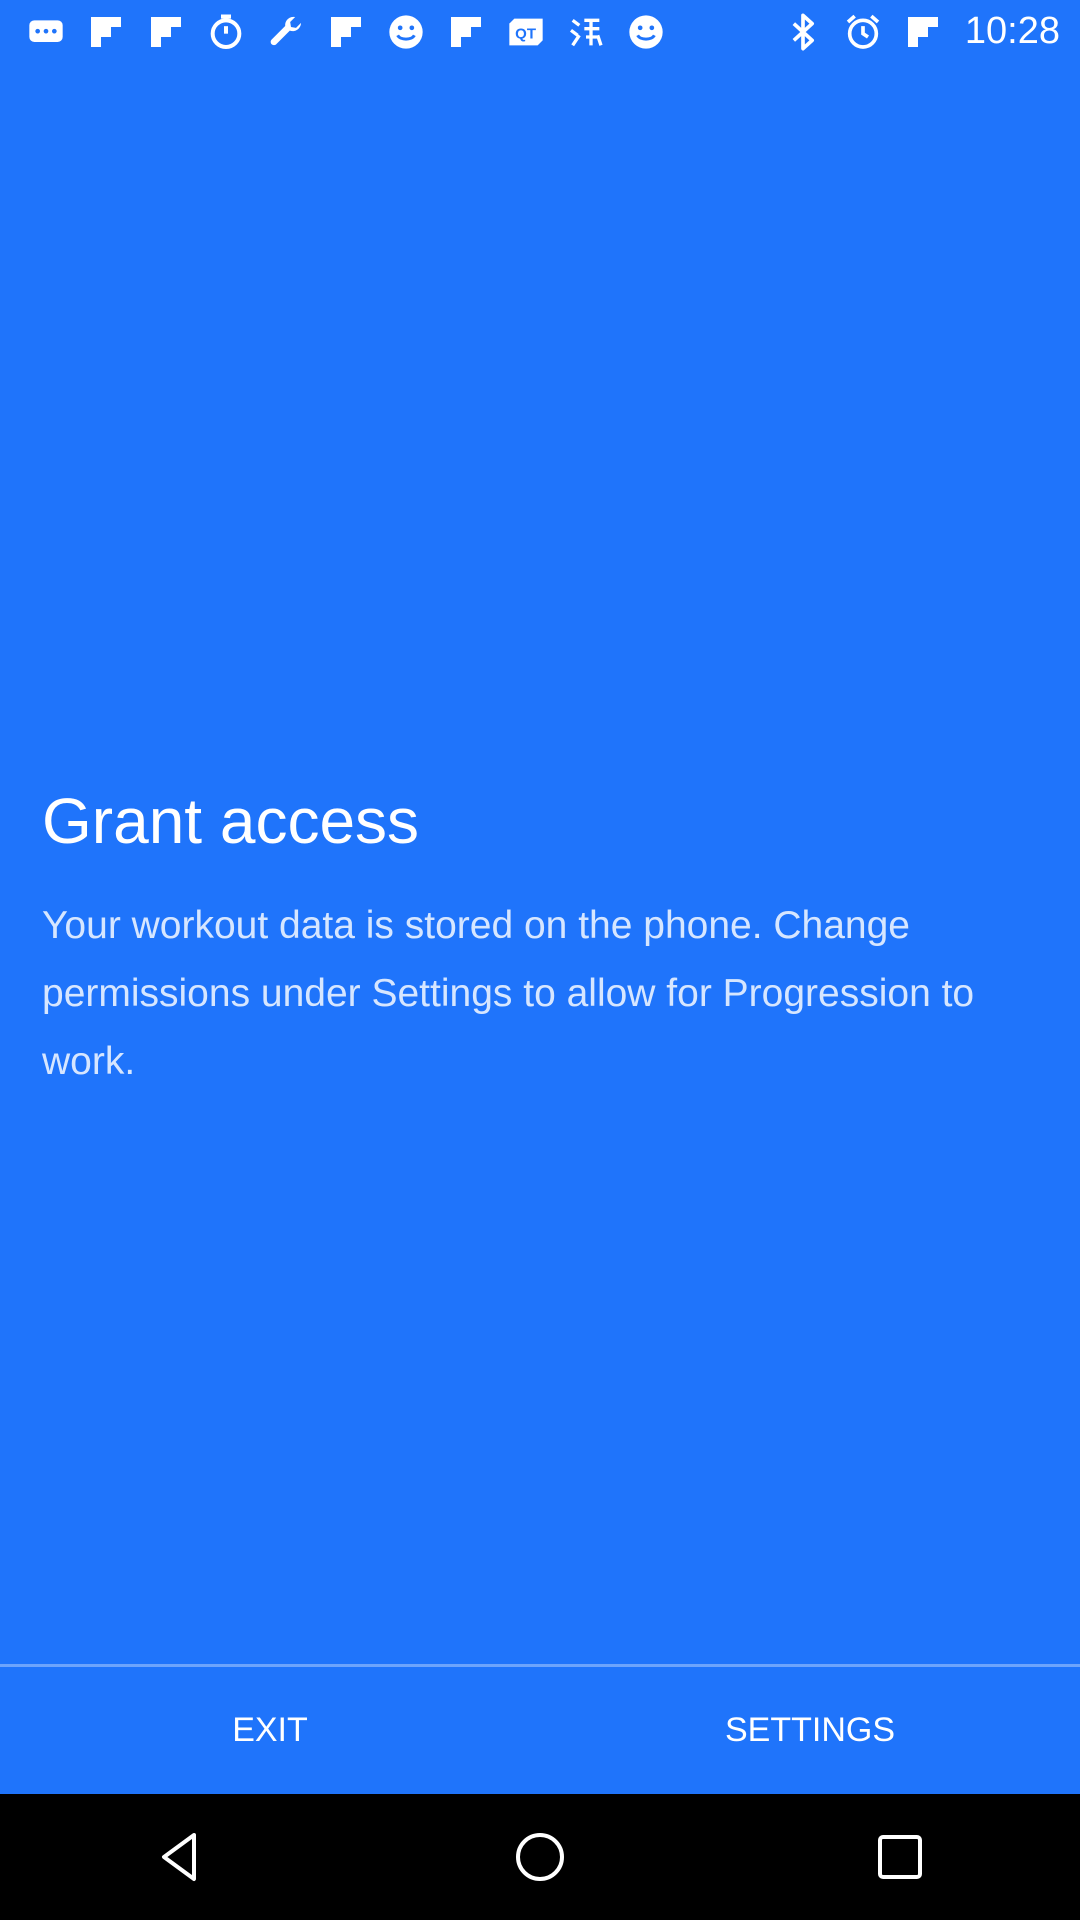 This screenshot has width=1080, height=1920. What do you see at coordinates (586, 32) in the screenshot?
I see `kanji-icon` at bounding box center [586, 32].